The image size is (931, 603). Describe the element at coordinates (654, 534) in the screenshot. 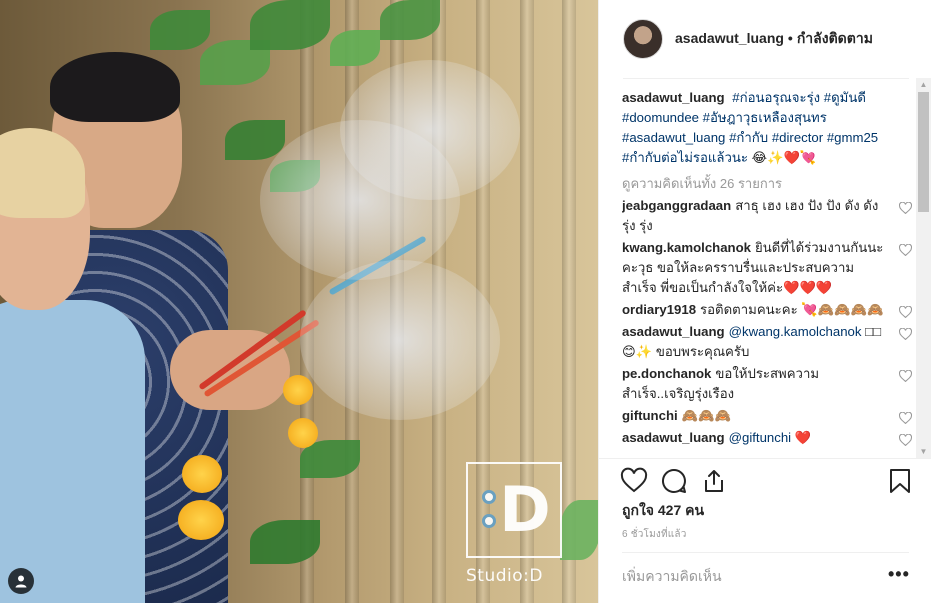

I see `post-timestamp: 6 ชั่วโมงที่แล้ว` at that location.